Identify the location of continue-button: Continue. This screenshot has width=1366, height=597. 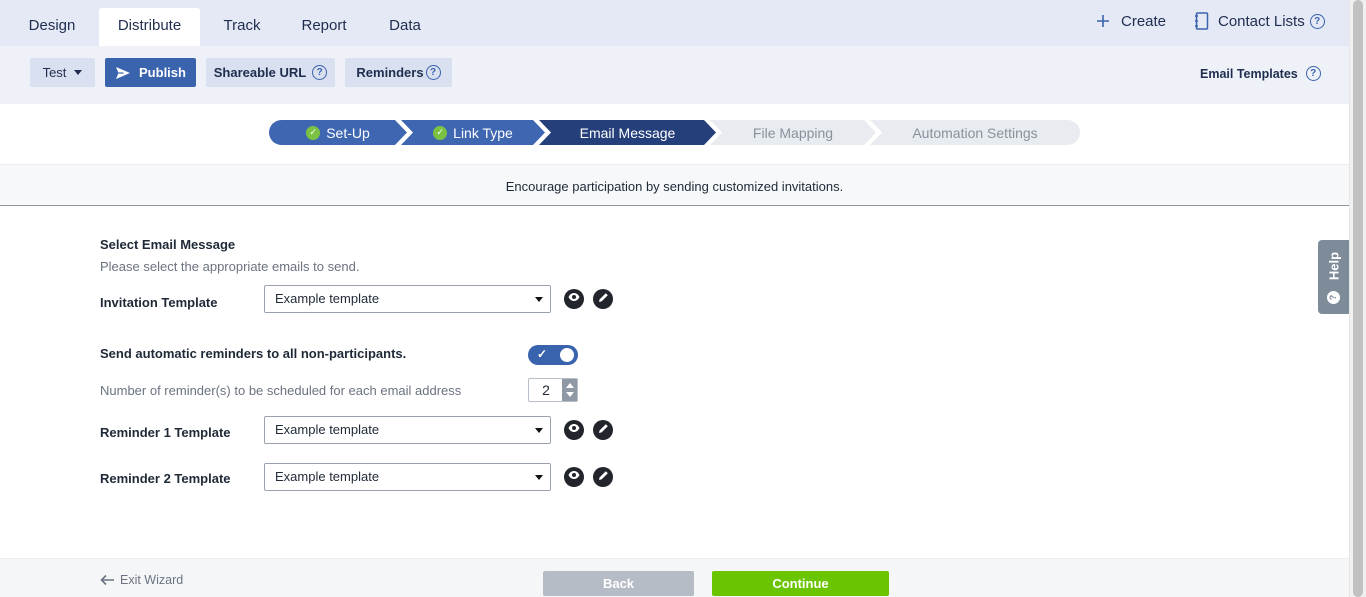
(800, 583).